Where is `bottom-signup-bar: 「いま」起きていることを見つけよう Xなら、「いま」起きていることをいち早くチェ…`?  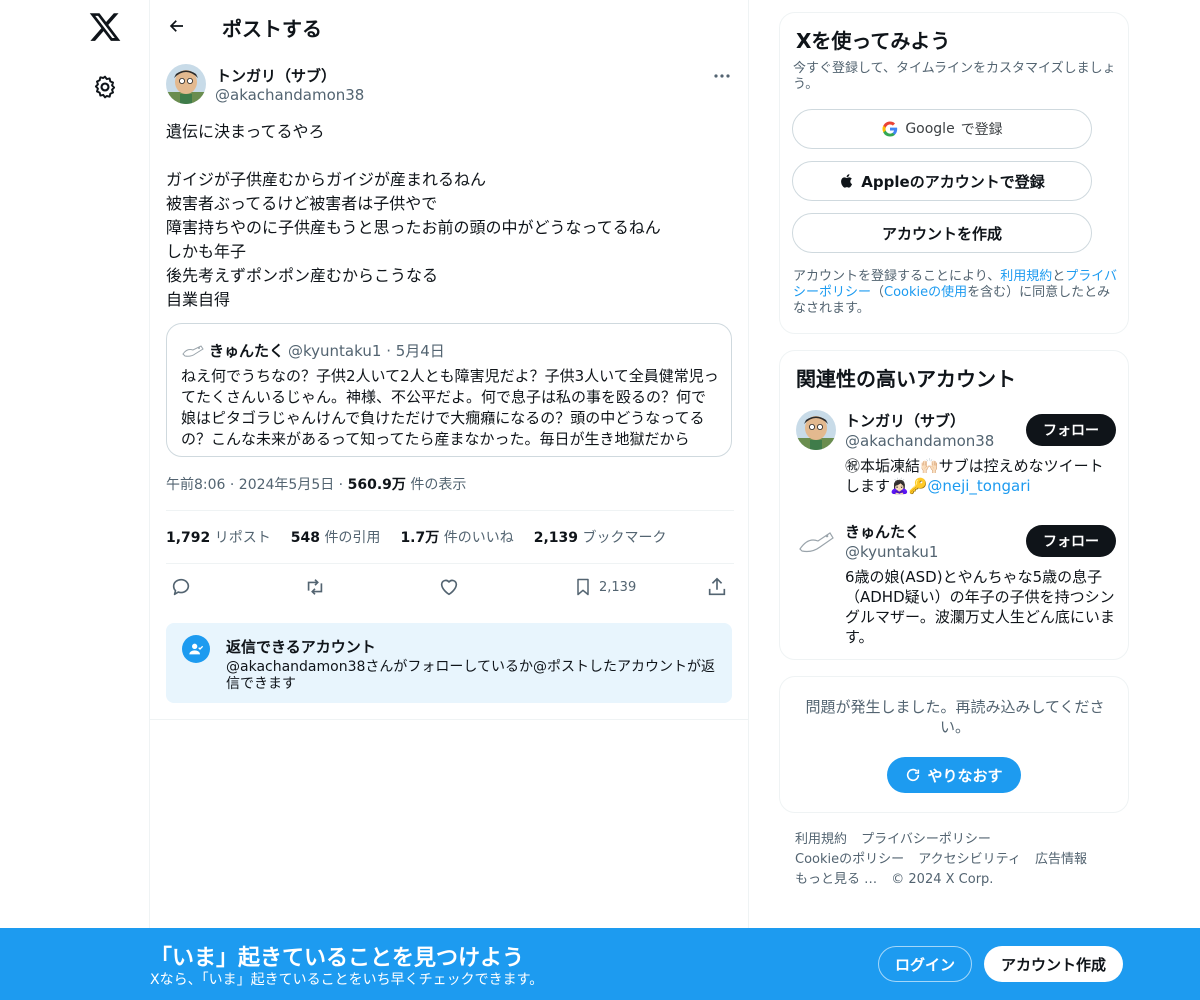 bottom-signup-bar: 「いま」起きていることを見つけよう Xなら、「いま」起きていることをいち早くチェ… is located at coordinates (600, 964).